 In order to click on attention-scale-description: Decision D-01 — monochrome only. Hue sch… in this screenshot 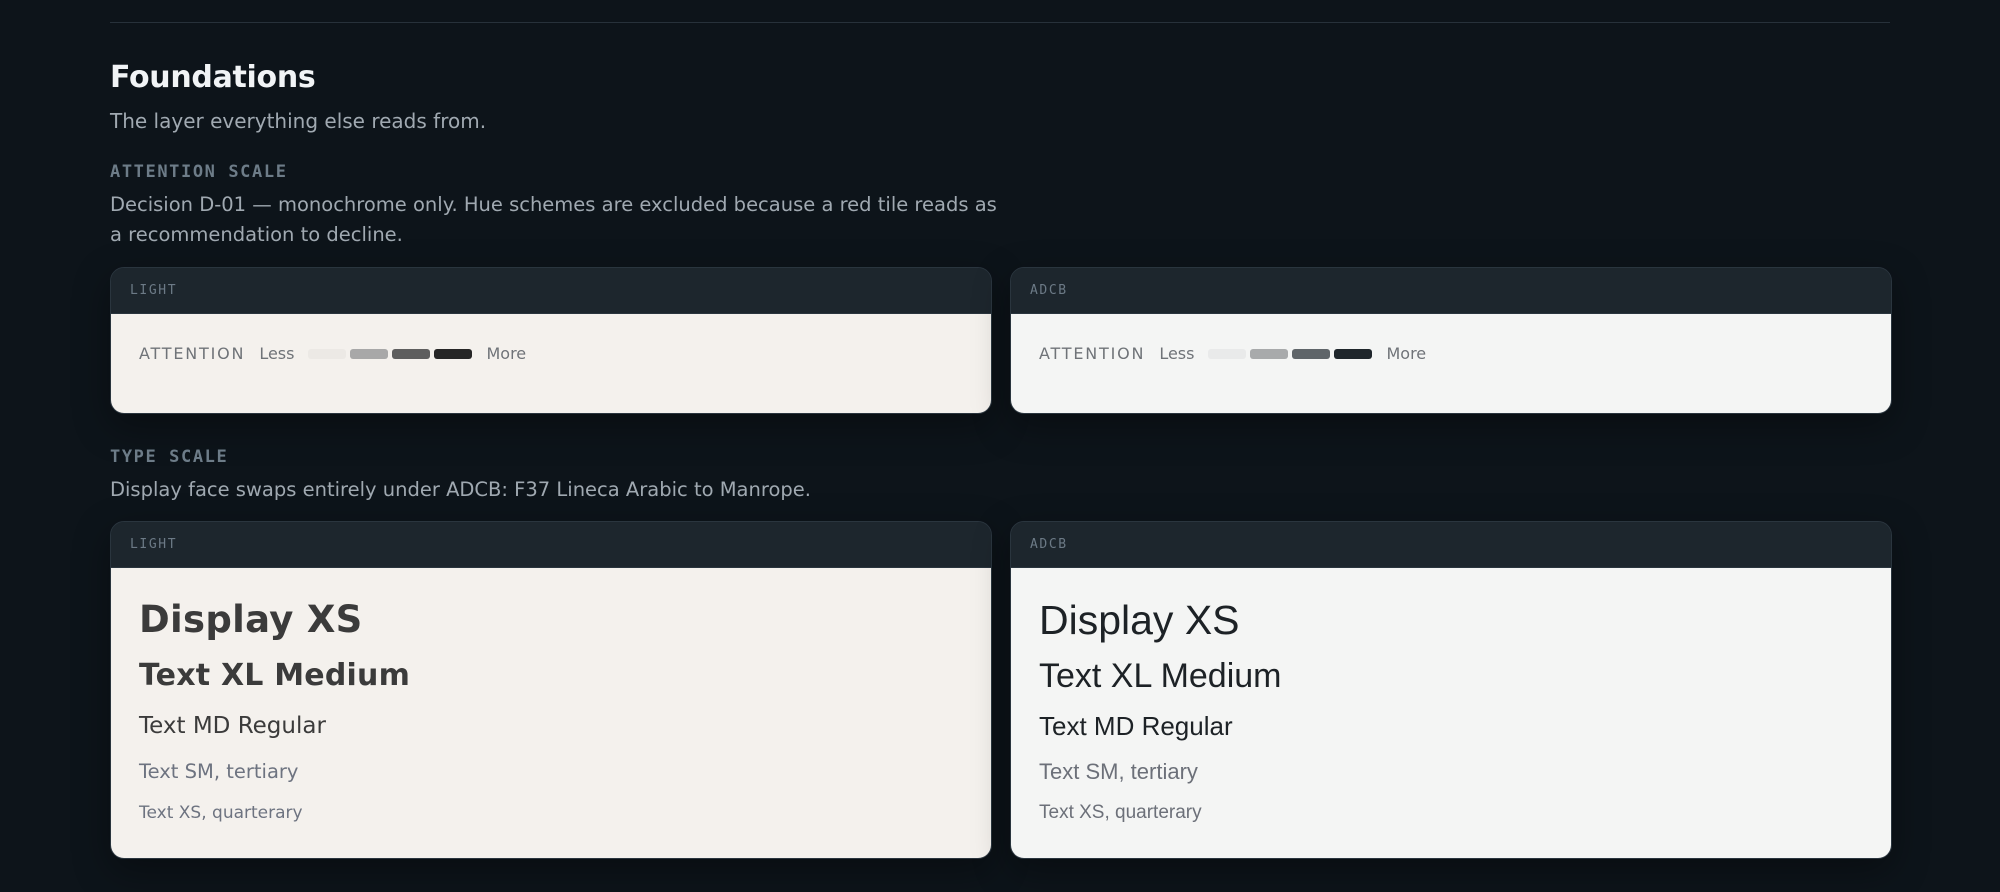, I will do `click(553, 219)`.